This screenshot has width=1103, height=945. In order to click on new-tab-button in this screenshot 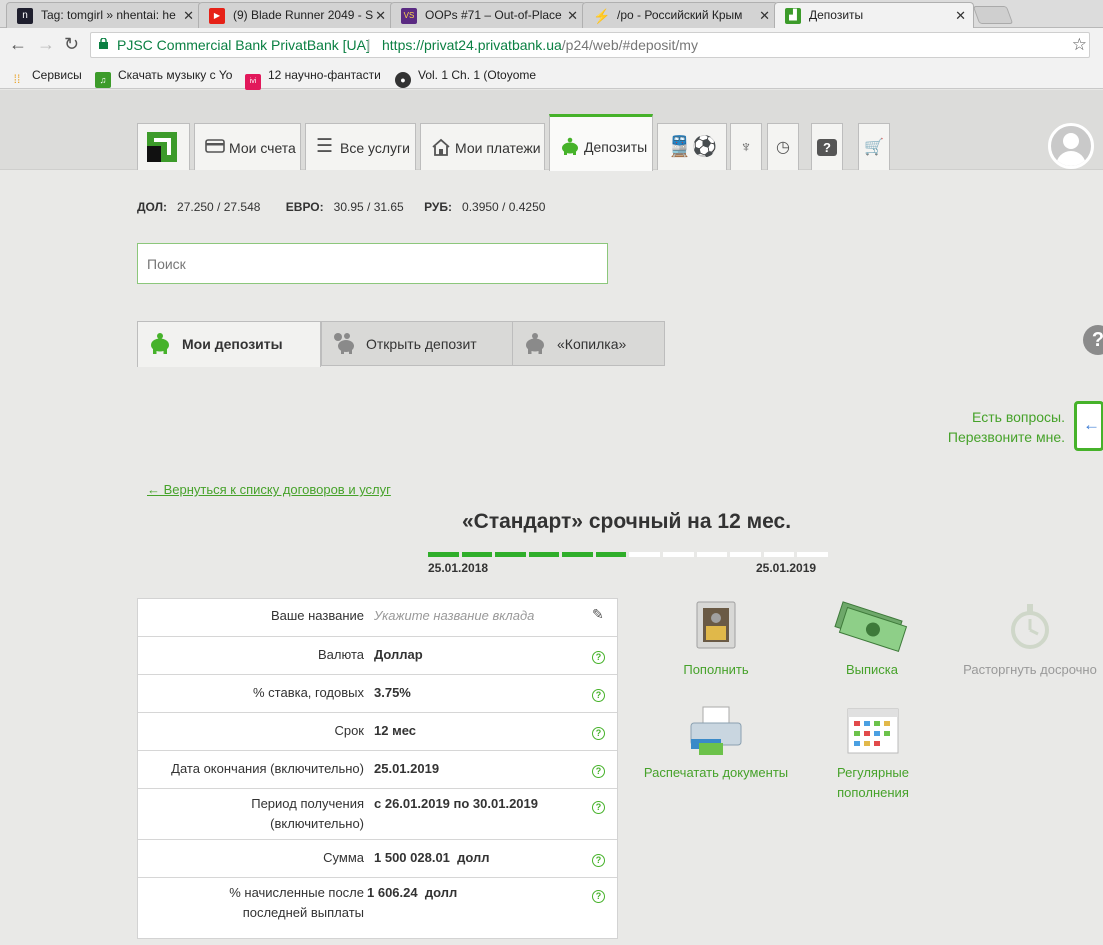, I will do `click(993, 15)`.